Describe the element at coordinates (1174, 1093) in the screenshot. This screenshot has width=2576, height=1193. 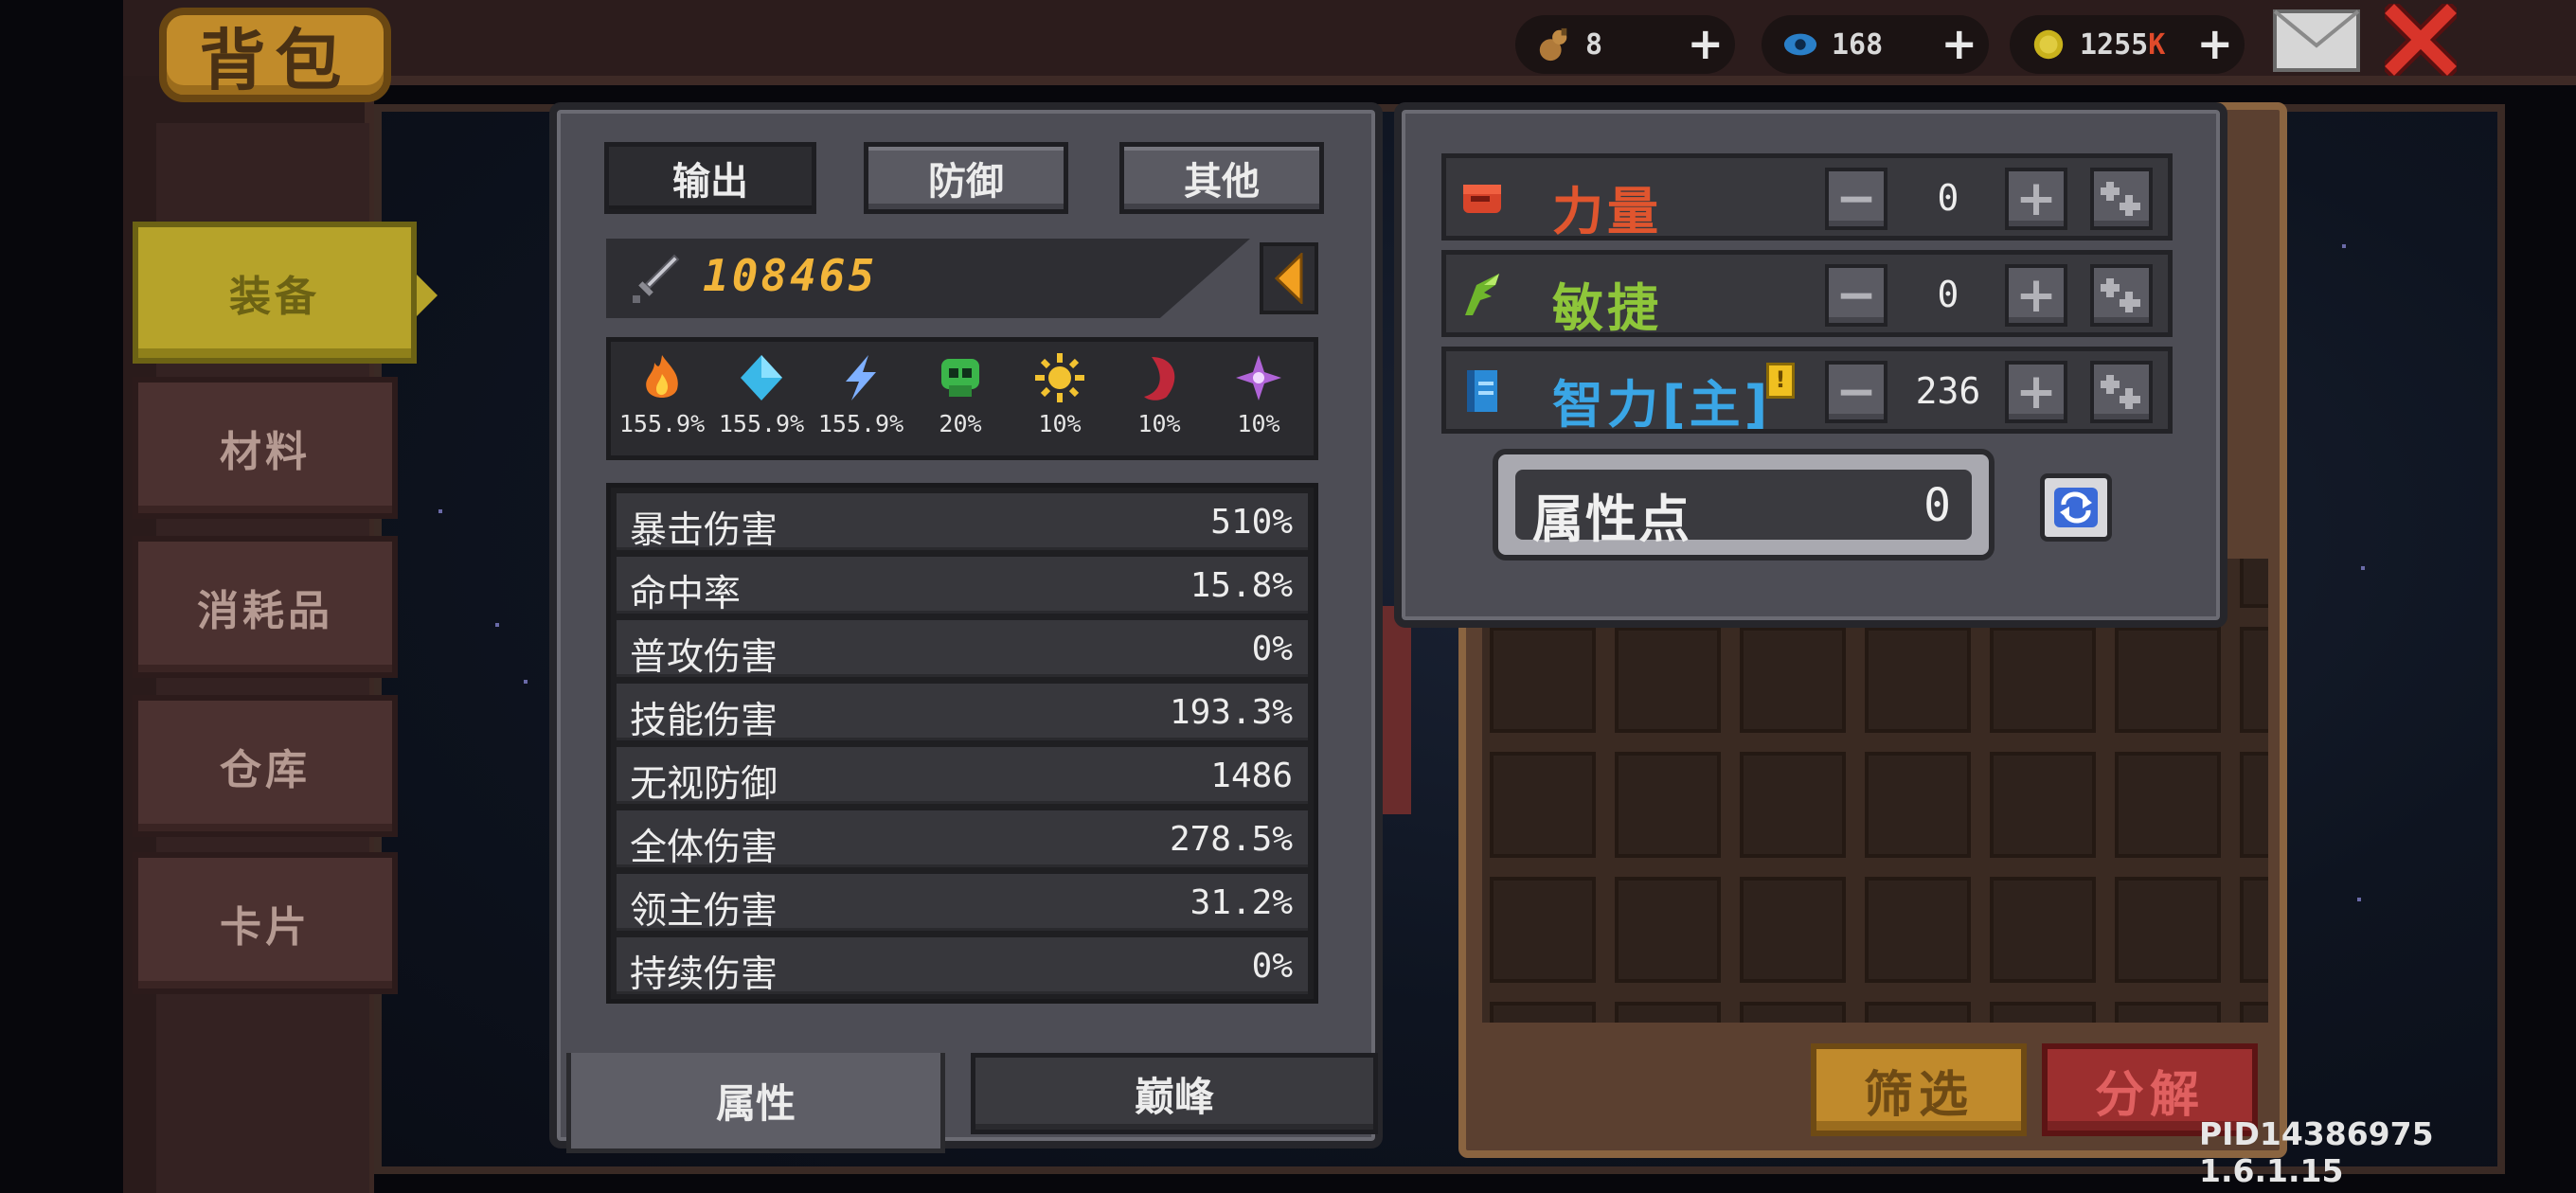
I see `tab-peak: 巅峰` at that location.